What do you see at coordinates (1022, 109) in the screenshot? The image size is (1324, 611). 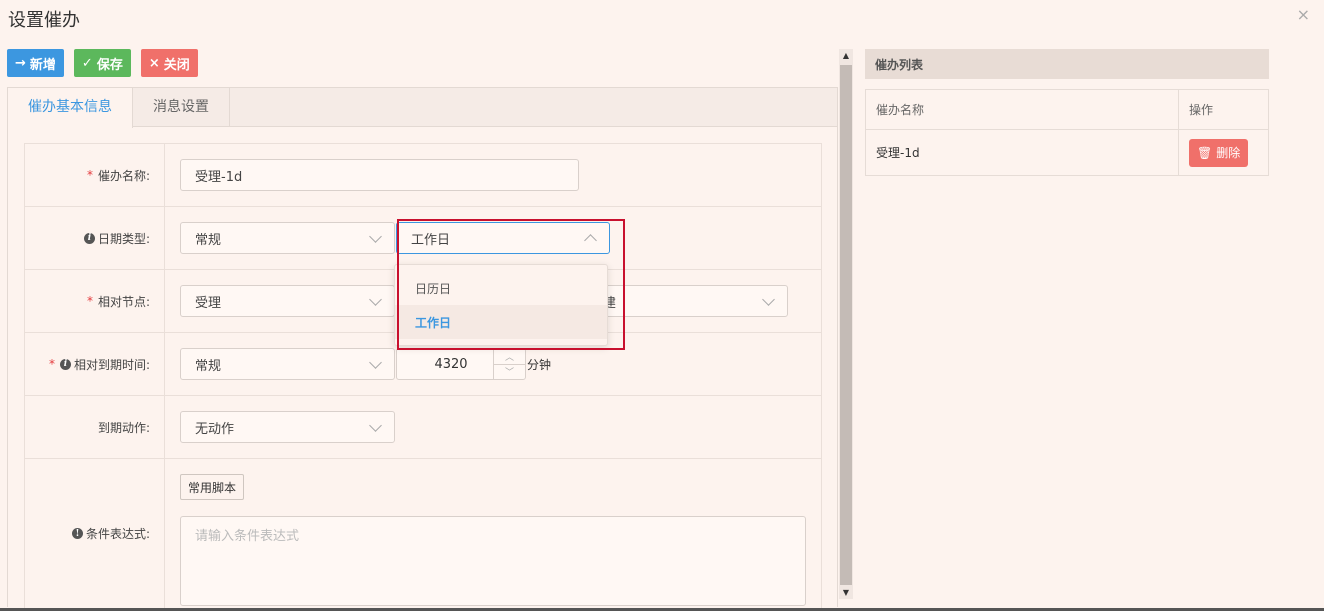 I see `column-header-name: 催办名称` at bounding box center [1022, 109].